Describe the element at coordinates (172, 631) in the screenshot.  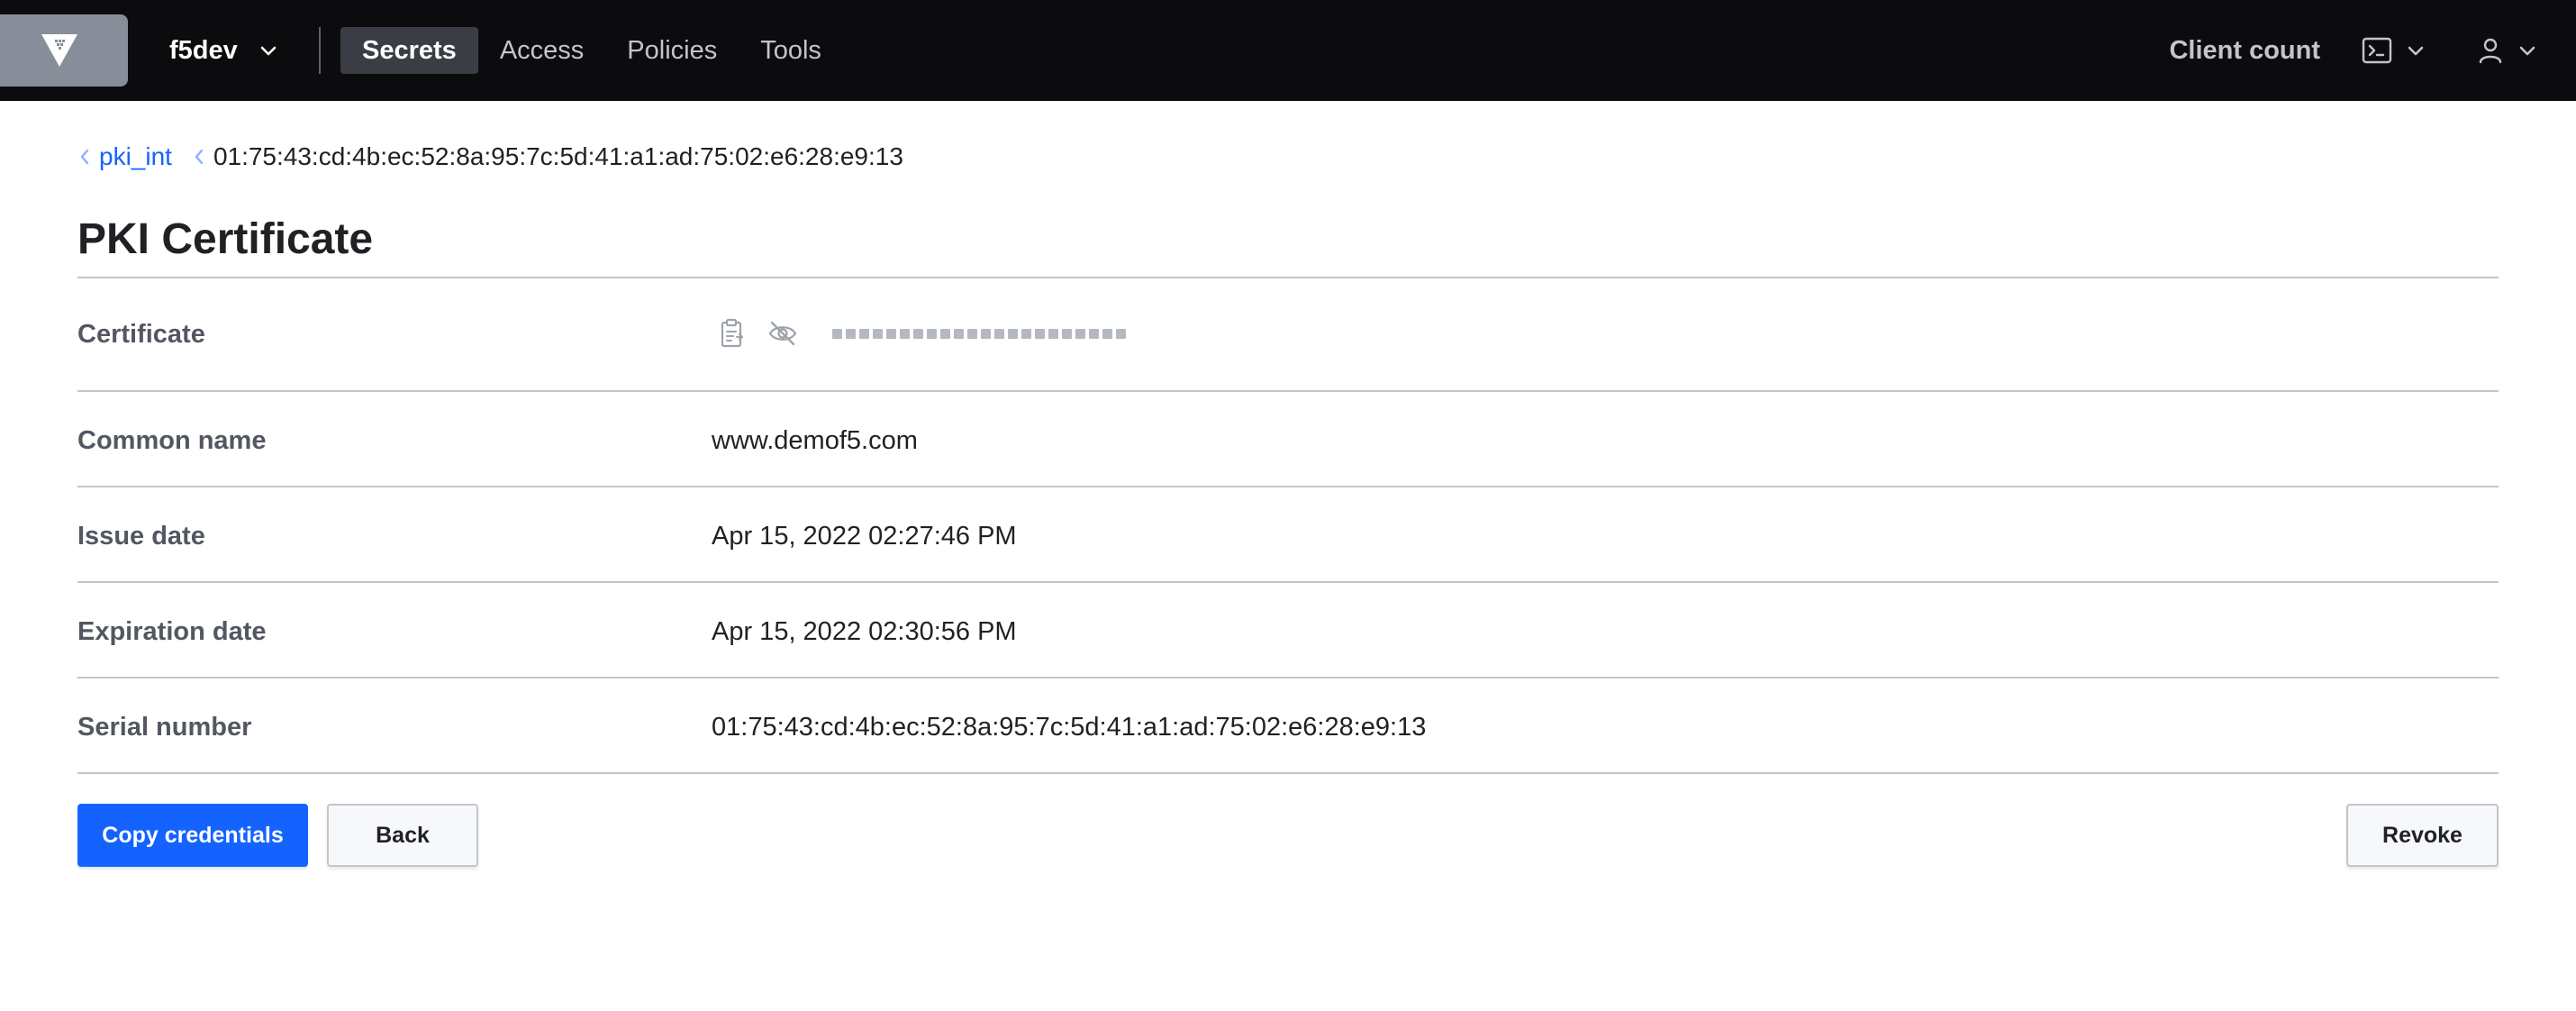
I see `info-label: Expiration date` at that location.